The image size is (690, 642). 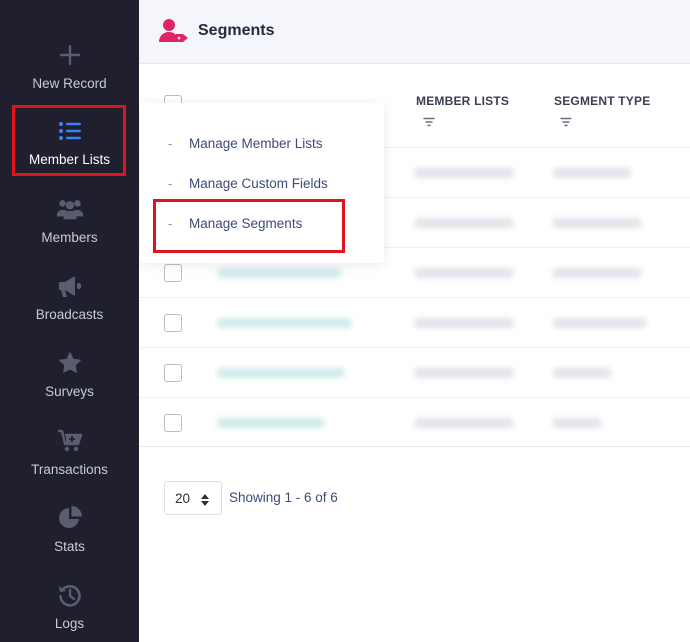 I want to click on sidebar-item-label: Stats, so click(x=69, y=546).